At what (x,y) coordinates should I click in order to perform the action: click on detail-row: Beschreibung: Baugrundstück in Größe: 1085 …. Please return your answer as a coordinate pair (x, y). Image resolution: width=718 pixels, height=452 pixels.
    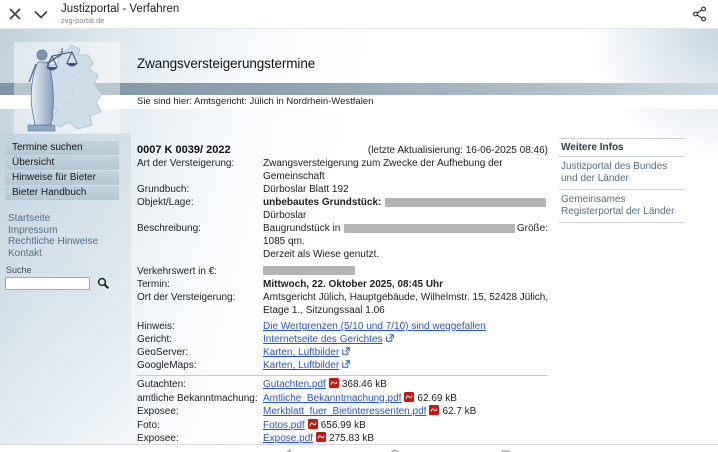
    Looking at the image, I should click on (342, 241).